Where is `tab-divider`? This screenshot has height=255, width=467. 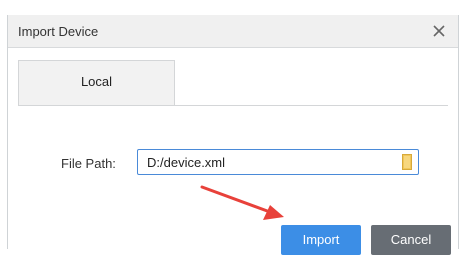 tab-divider is located at coordinates (233, 105).